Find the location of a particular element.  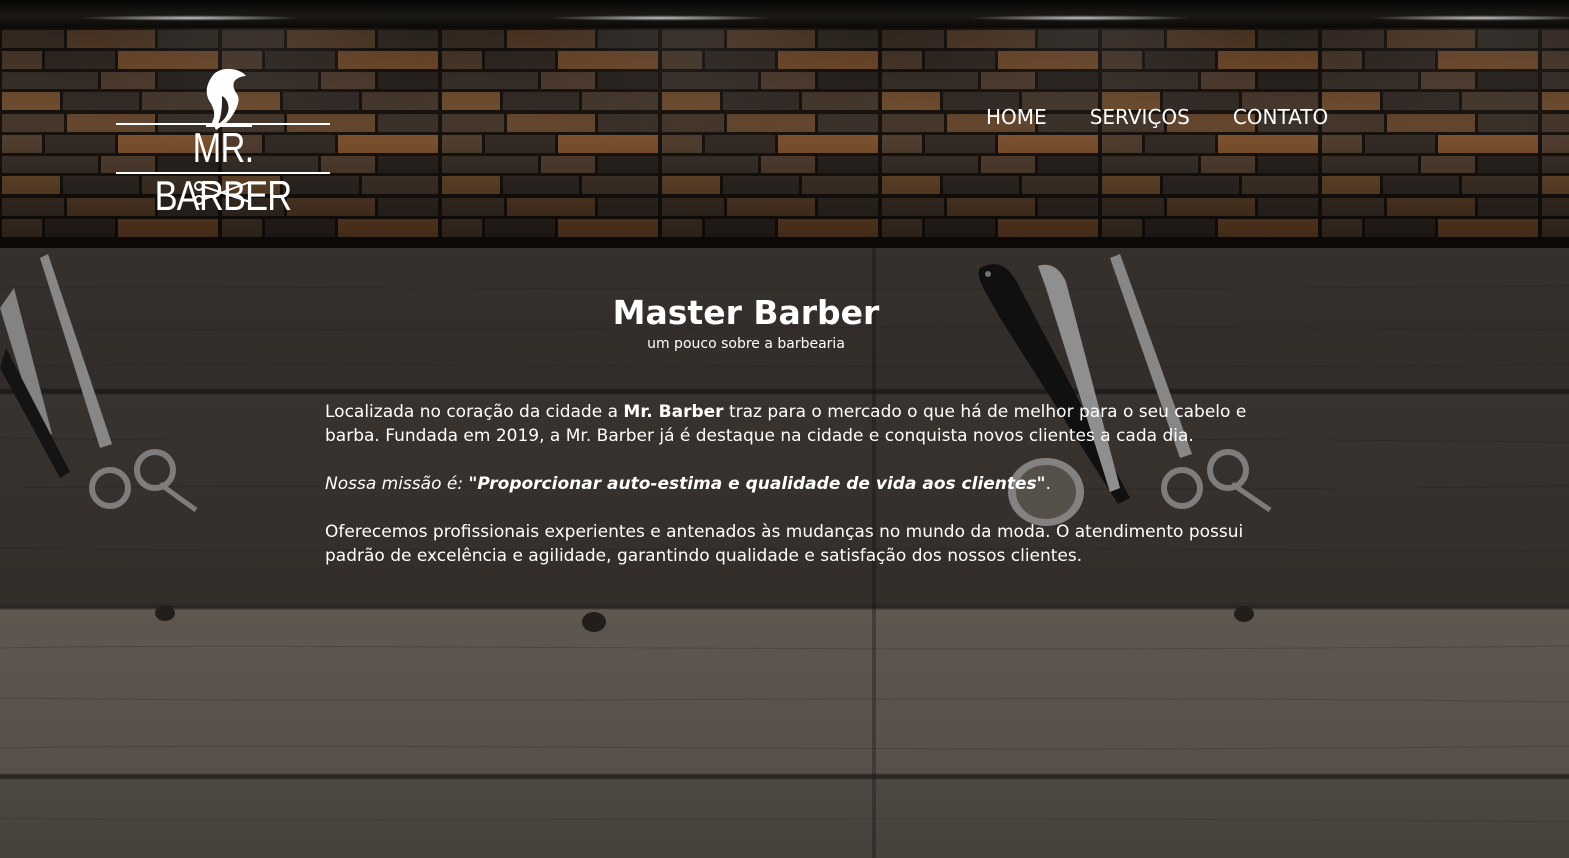

header-top-bar is located at coordinates (784, 14).